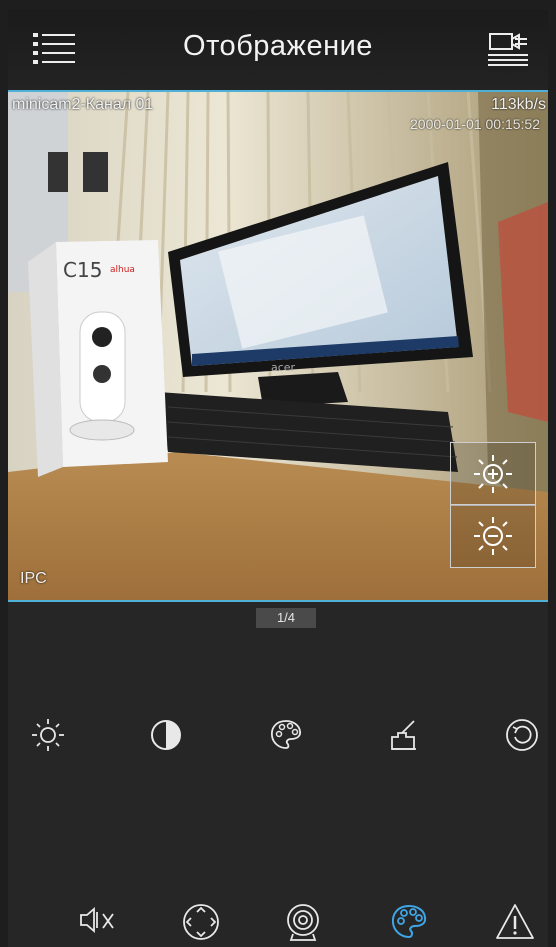 This screenshot has width=556, height=947. I want to click on sharpness-button, so click(404, 737).